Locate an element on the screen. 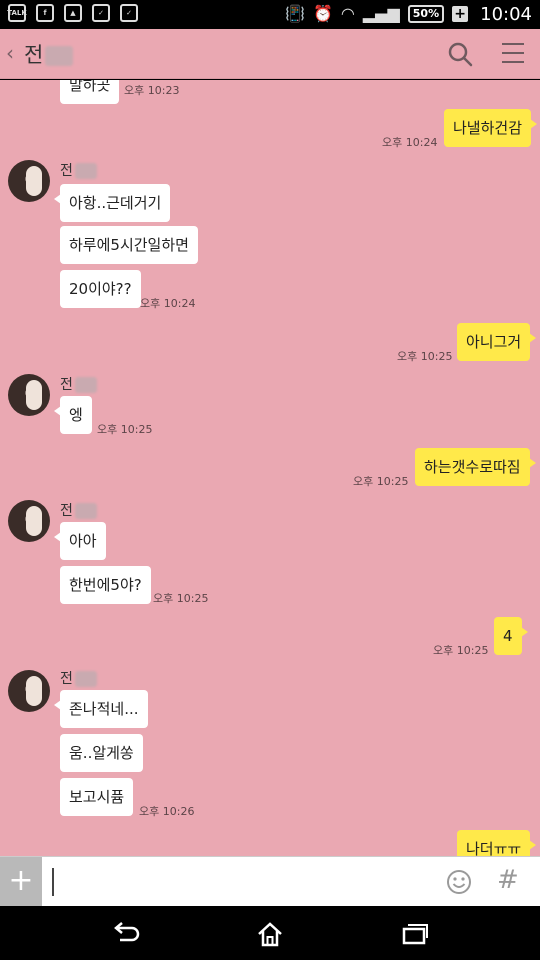  incoming-message: 아항..근데거기 is located at coordinates (112, 203).